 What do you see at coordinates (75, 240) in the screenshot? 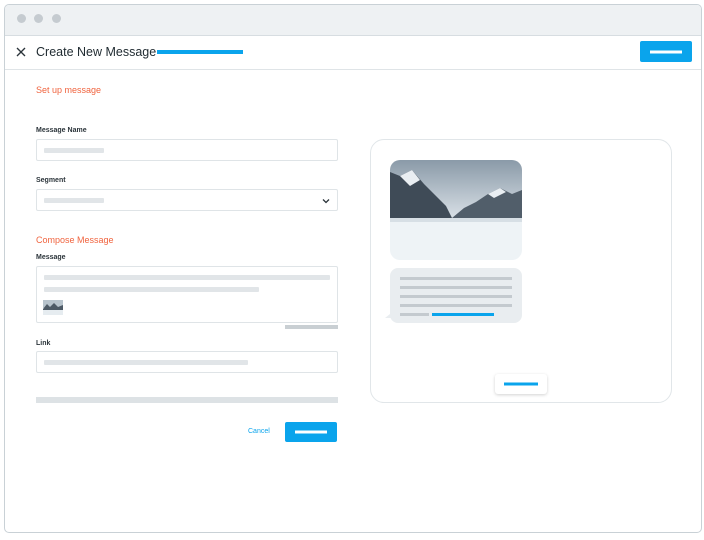
I see `compose-section-title: Compose Message` at bounding box center [75, 240].